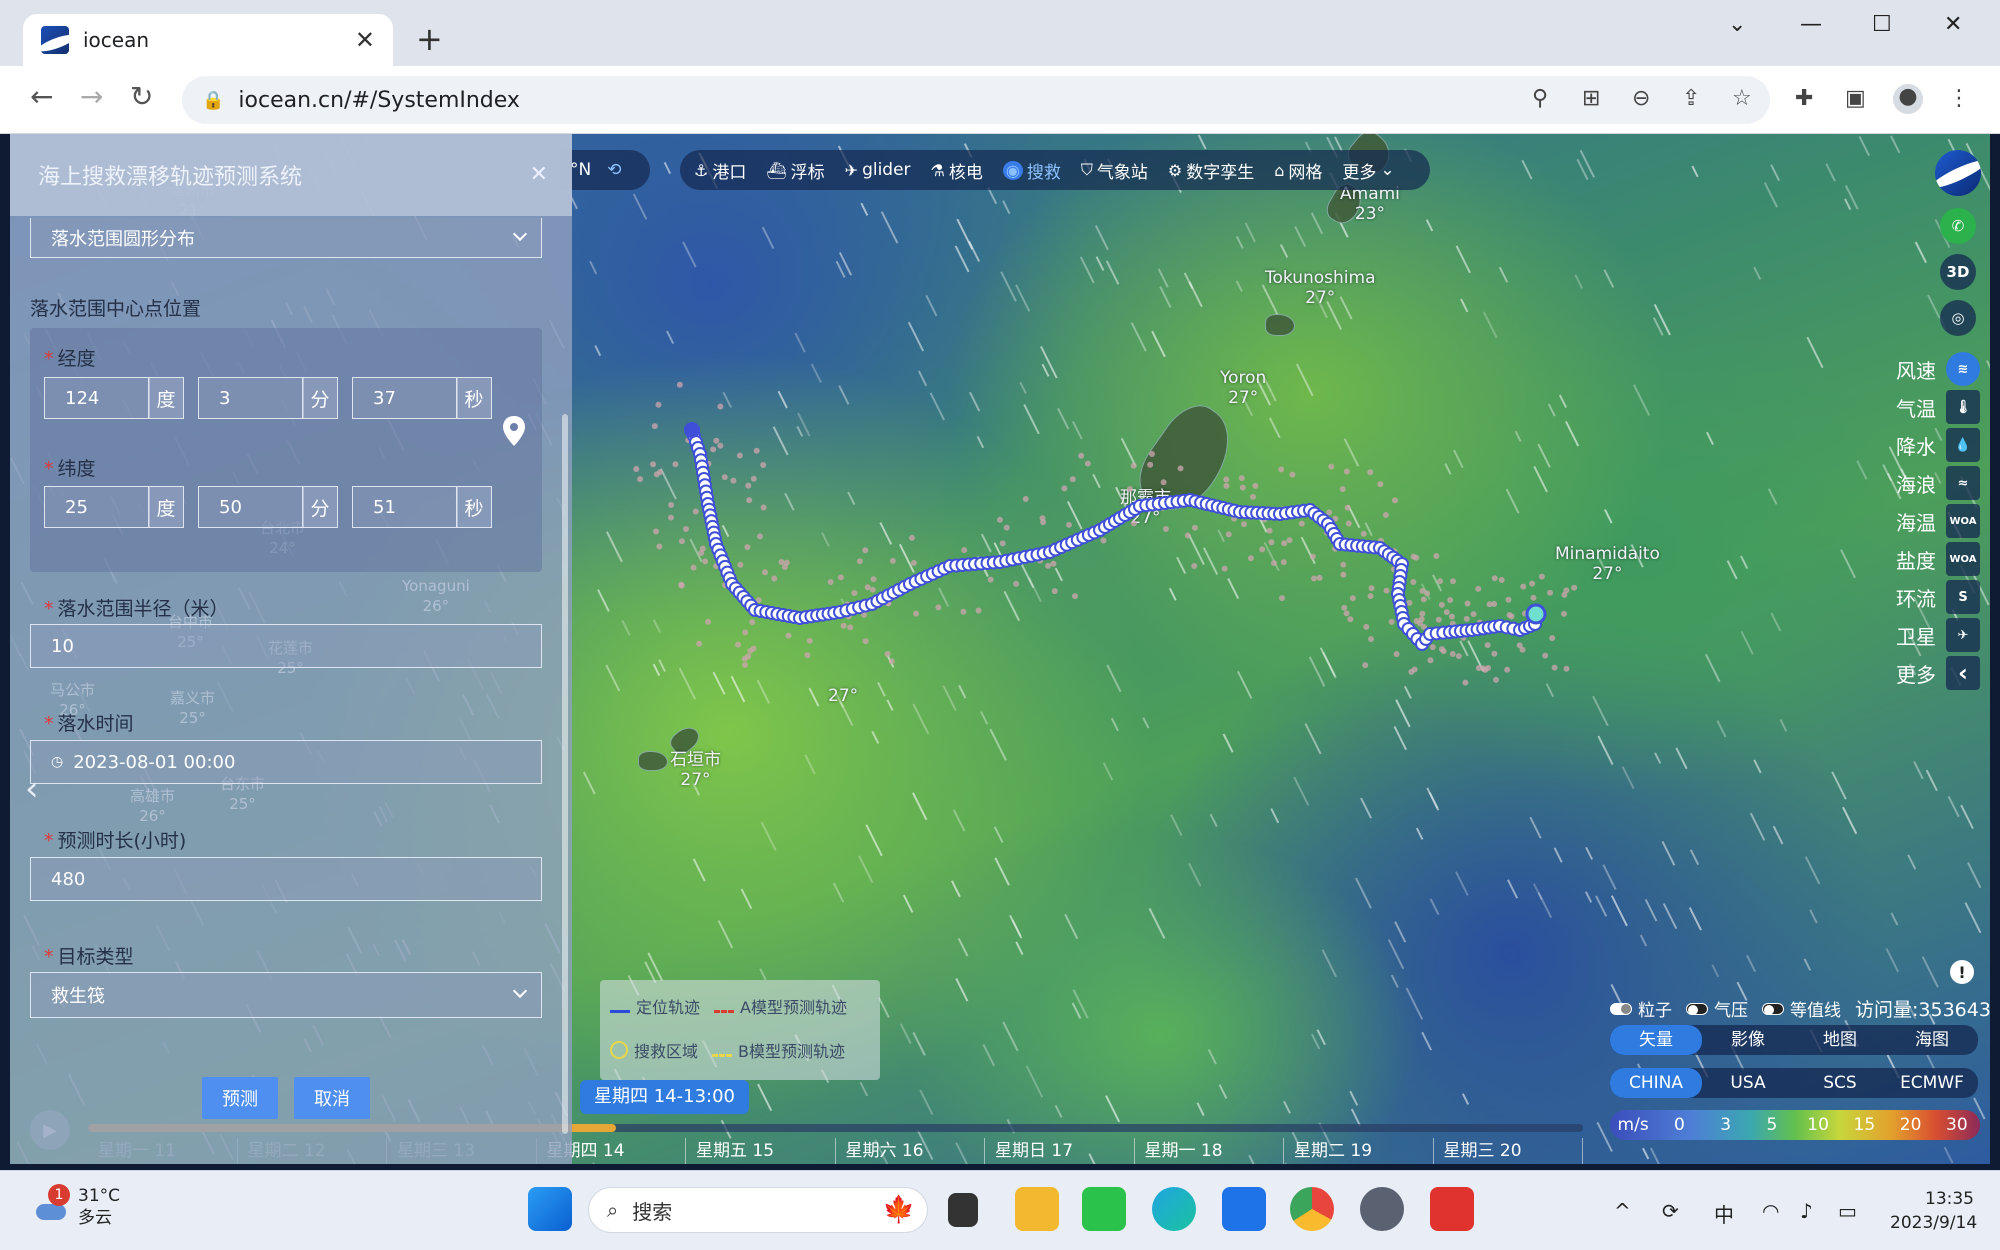  I want to click on wave-item: 海浪 ≈, so click(1930, 483).